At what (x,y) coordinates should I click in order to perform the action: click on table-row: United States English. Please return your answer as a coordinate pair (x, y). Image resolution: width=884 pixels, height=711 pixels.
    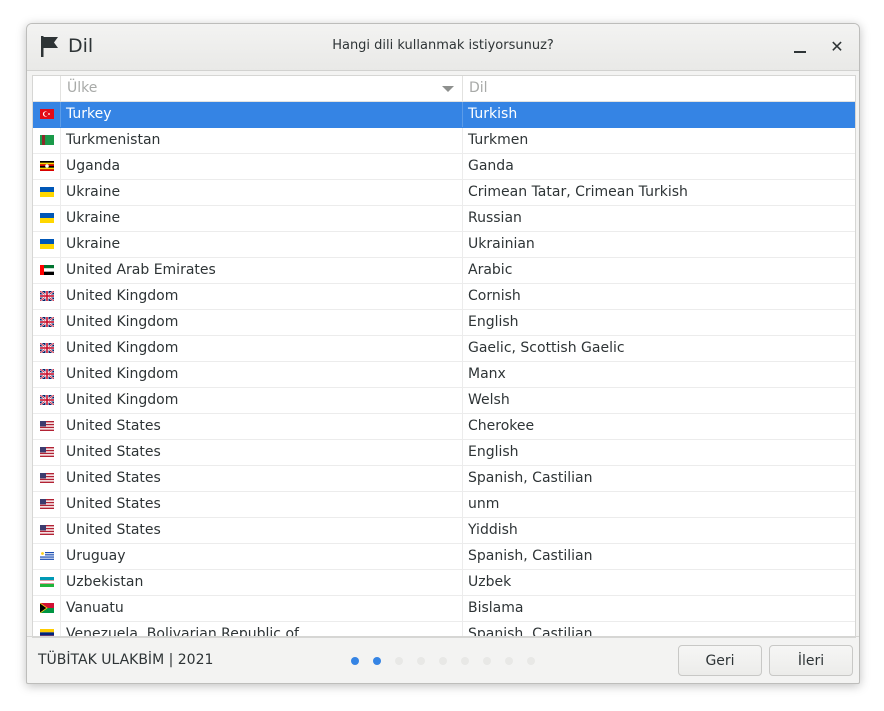
    Looking at the image, I should click on (444, 453).